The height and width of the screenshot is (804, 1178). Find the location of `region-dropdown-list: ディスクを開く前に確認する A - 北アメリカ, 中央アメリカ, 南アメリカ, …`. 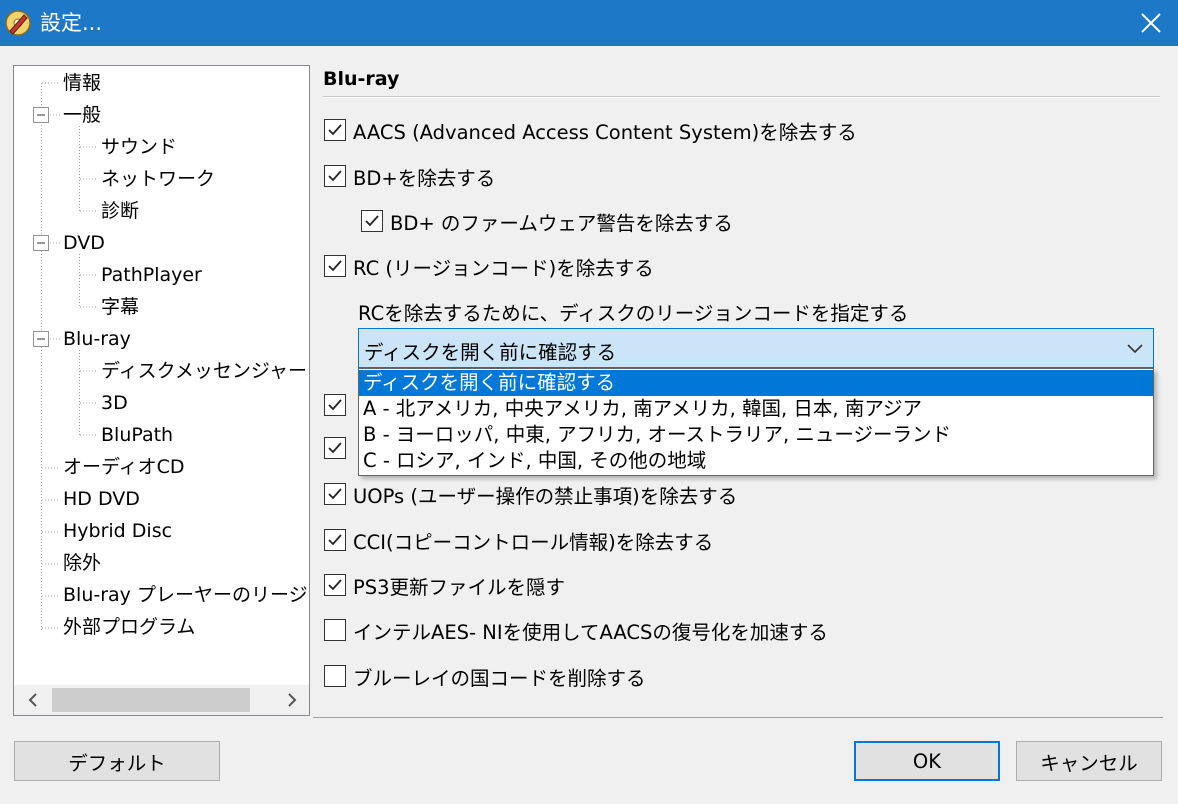

region-dropdown-list: ディスクを開く前に確認する A - 北アメリカ, 中央アメリカ, 南アメリカ, … is located at coordinates (756, 422).